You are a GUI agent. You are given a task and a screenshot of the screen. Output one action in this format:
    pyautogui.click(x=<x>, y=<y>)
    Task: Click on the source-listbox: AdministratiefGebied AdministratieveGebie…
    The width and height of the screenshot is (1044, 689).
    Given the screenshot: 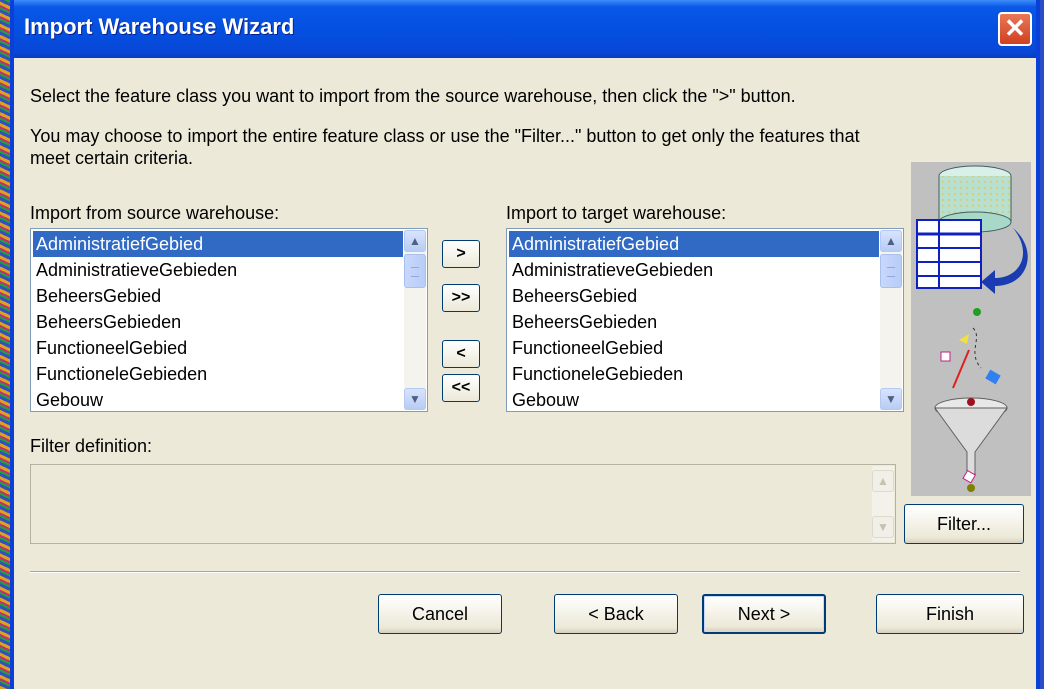 What is the action you would take?
    pyautogui.click(x=229, y=320)
    